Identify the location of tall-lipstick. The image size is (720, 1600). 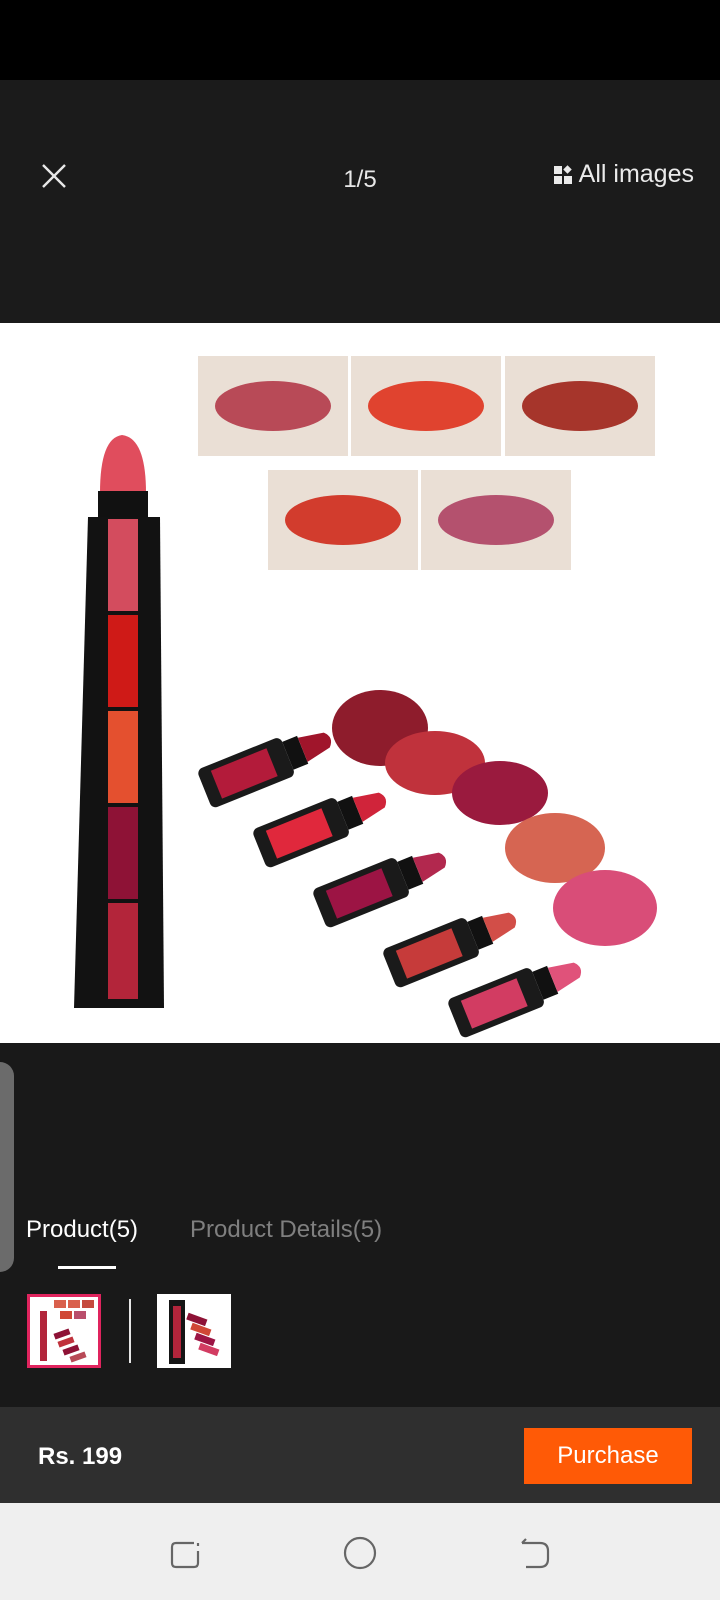
(119, 721).